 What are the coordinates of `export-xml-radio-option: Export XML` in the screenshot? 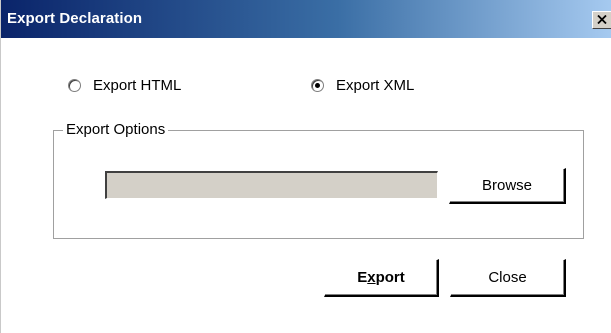 It's located at (362, 85).